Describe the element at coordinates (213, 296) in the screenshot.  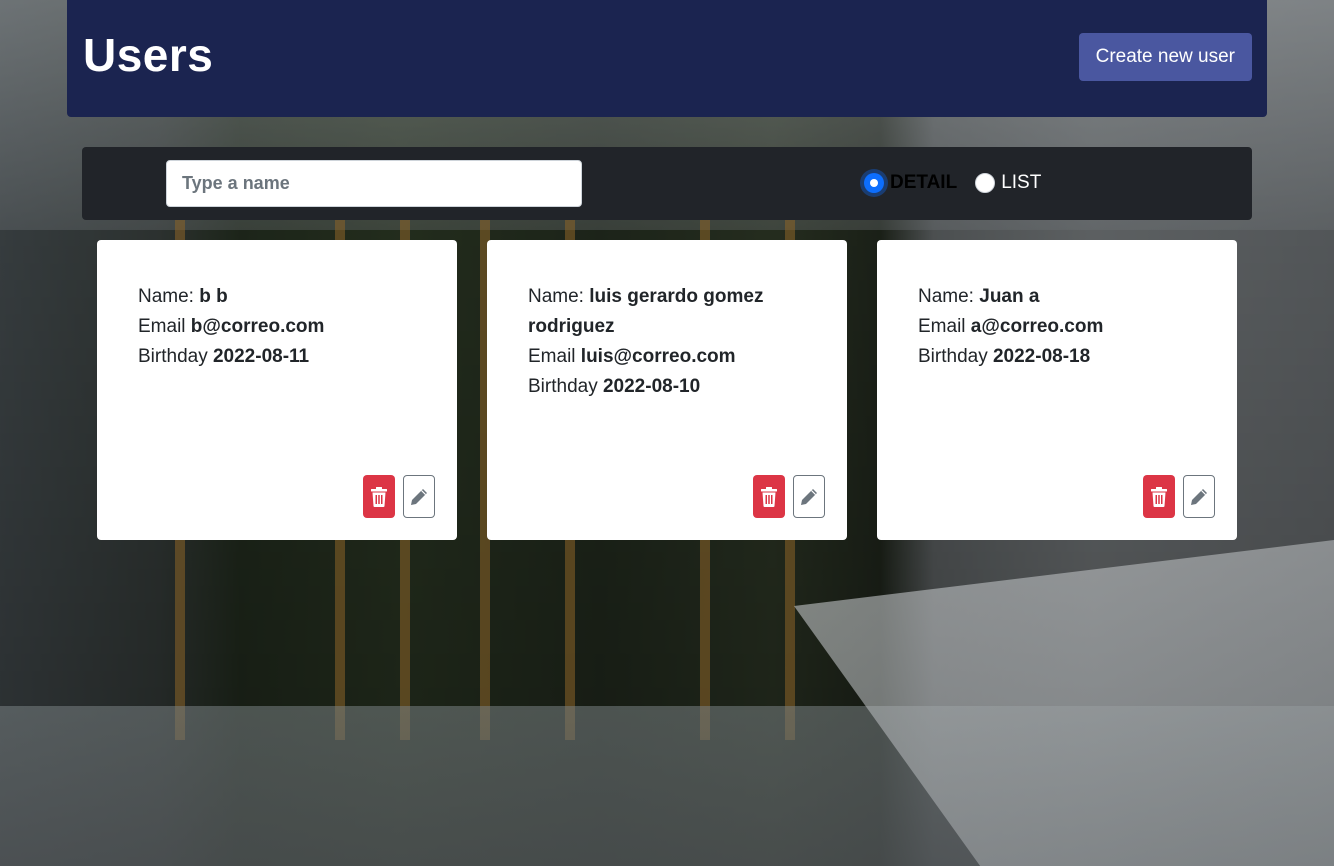
I see `user-name: b b` at that location.